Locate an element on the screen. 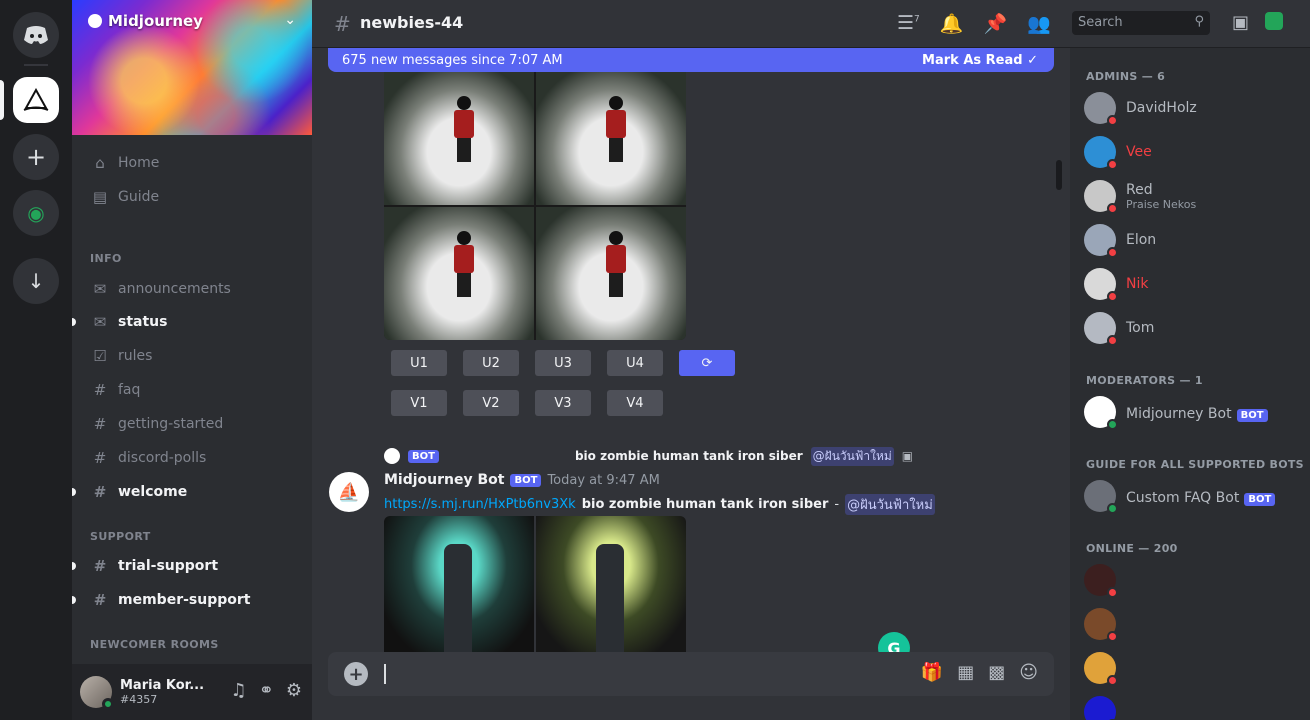 This screenshot has height=720, width=1310. discord-home-icon is located at coordinates (36, 35).